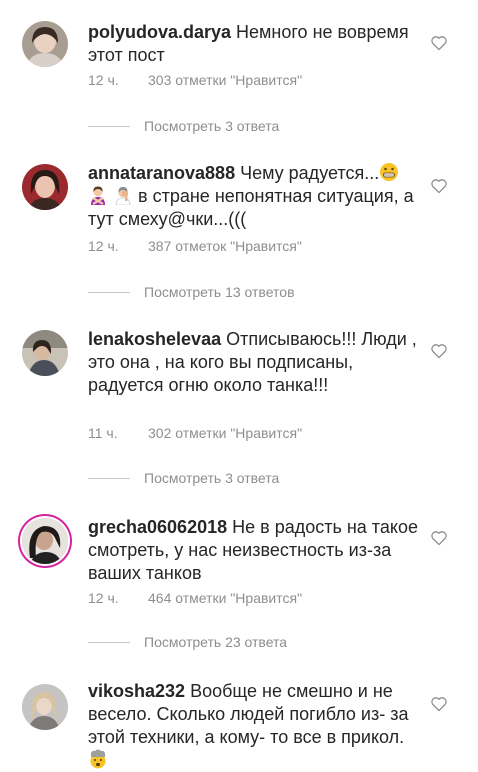  What do you see at coordinates (103, 433) in the screenshot?
I see `comment-time: 11 ч.` at bounding box center [103, 433].